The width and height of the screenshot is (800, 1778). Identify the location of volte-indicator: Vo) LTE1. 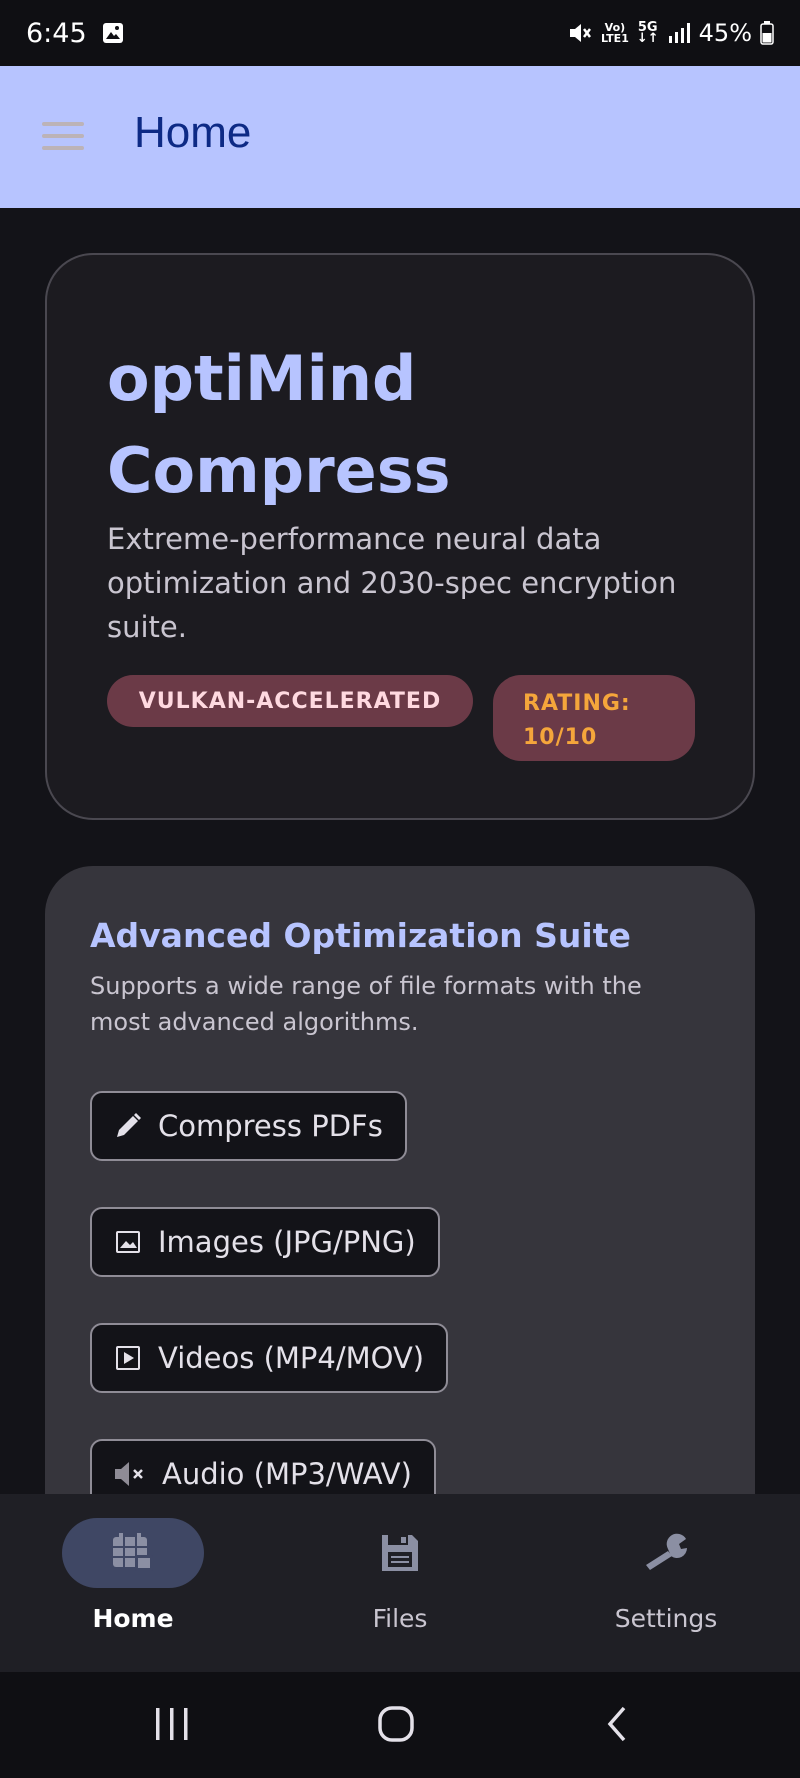
(614, 33).